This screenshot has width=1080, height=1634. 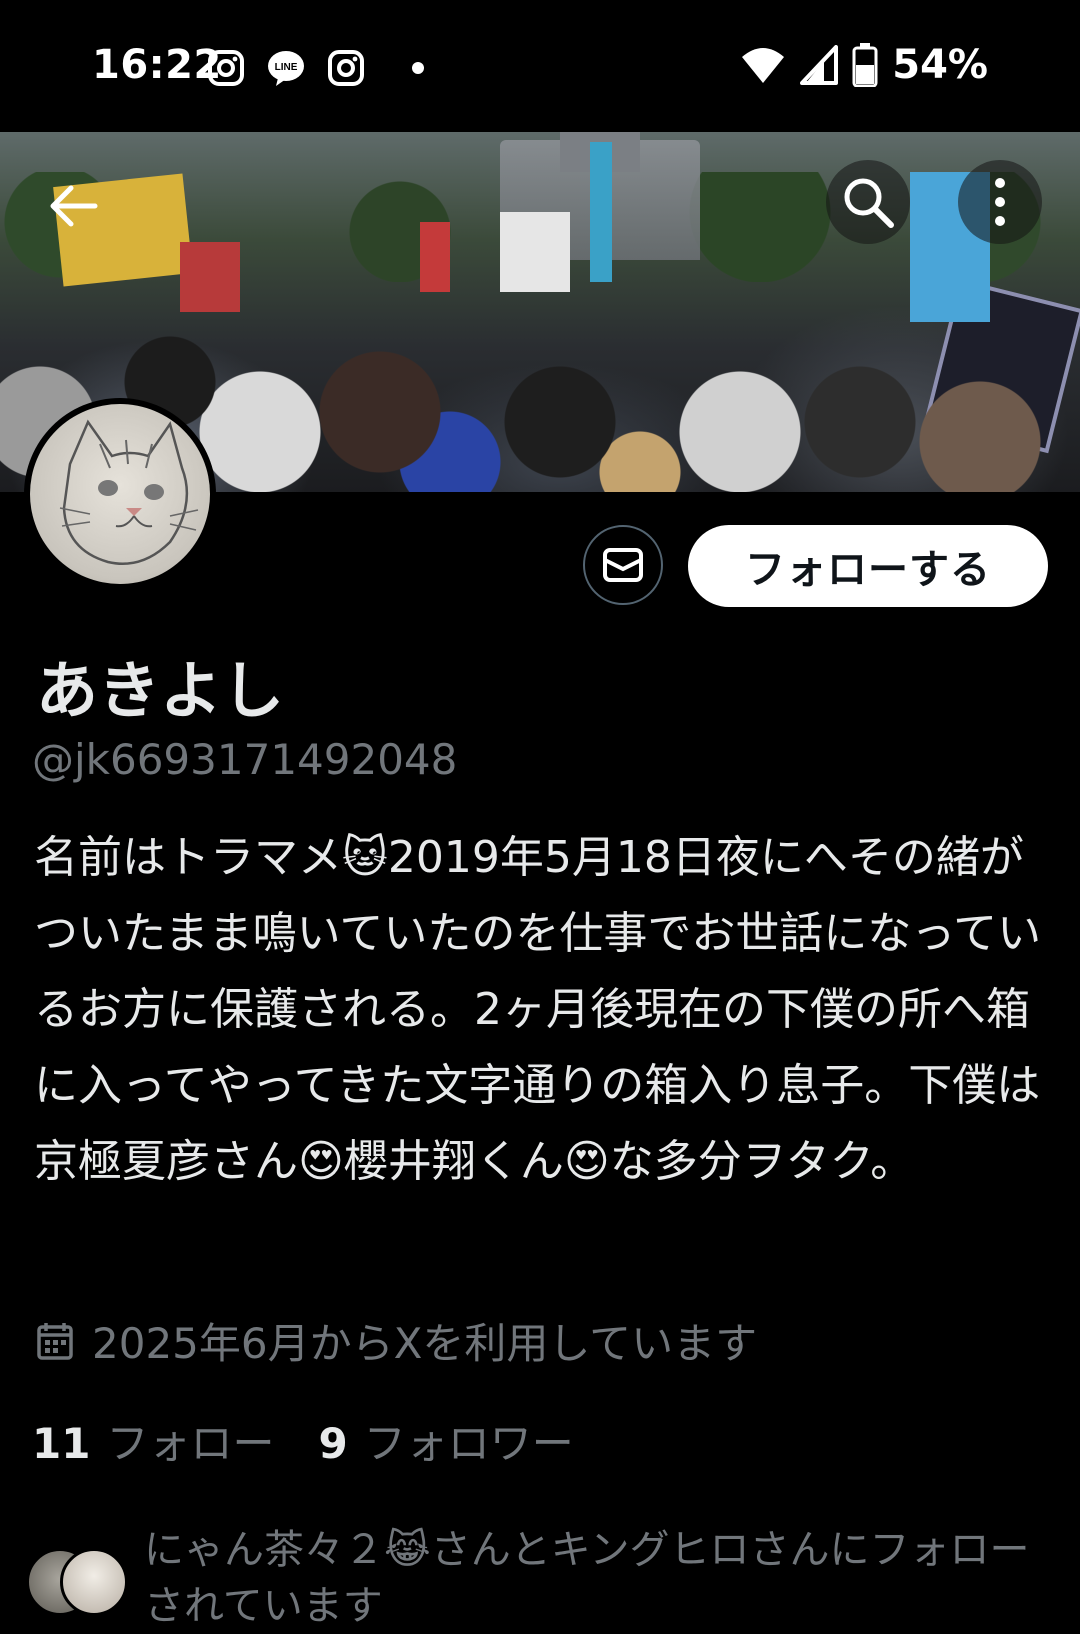 I want to click on followers-link: 9 フォロワー, so click(x=467, y=1440).